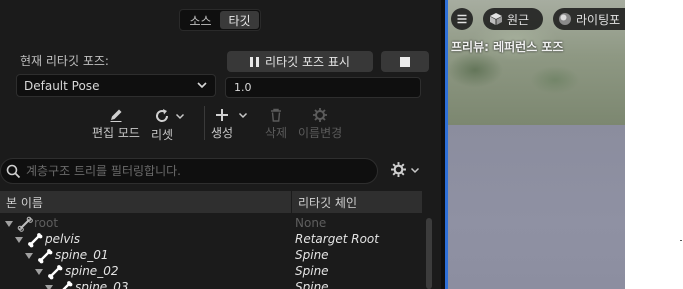 The image size is (683, 289). Describe the element at coordinates (146, 202) in the screenshot. I see `column-bone-name: 본 이름` at that location.